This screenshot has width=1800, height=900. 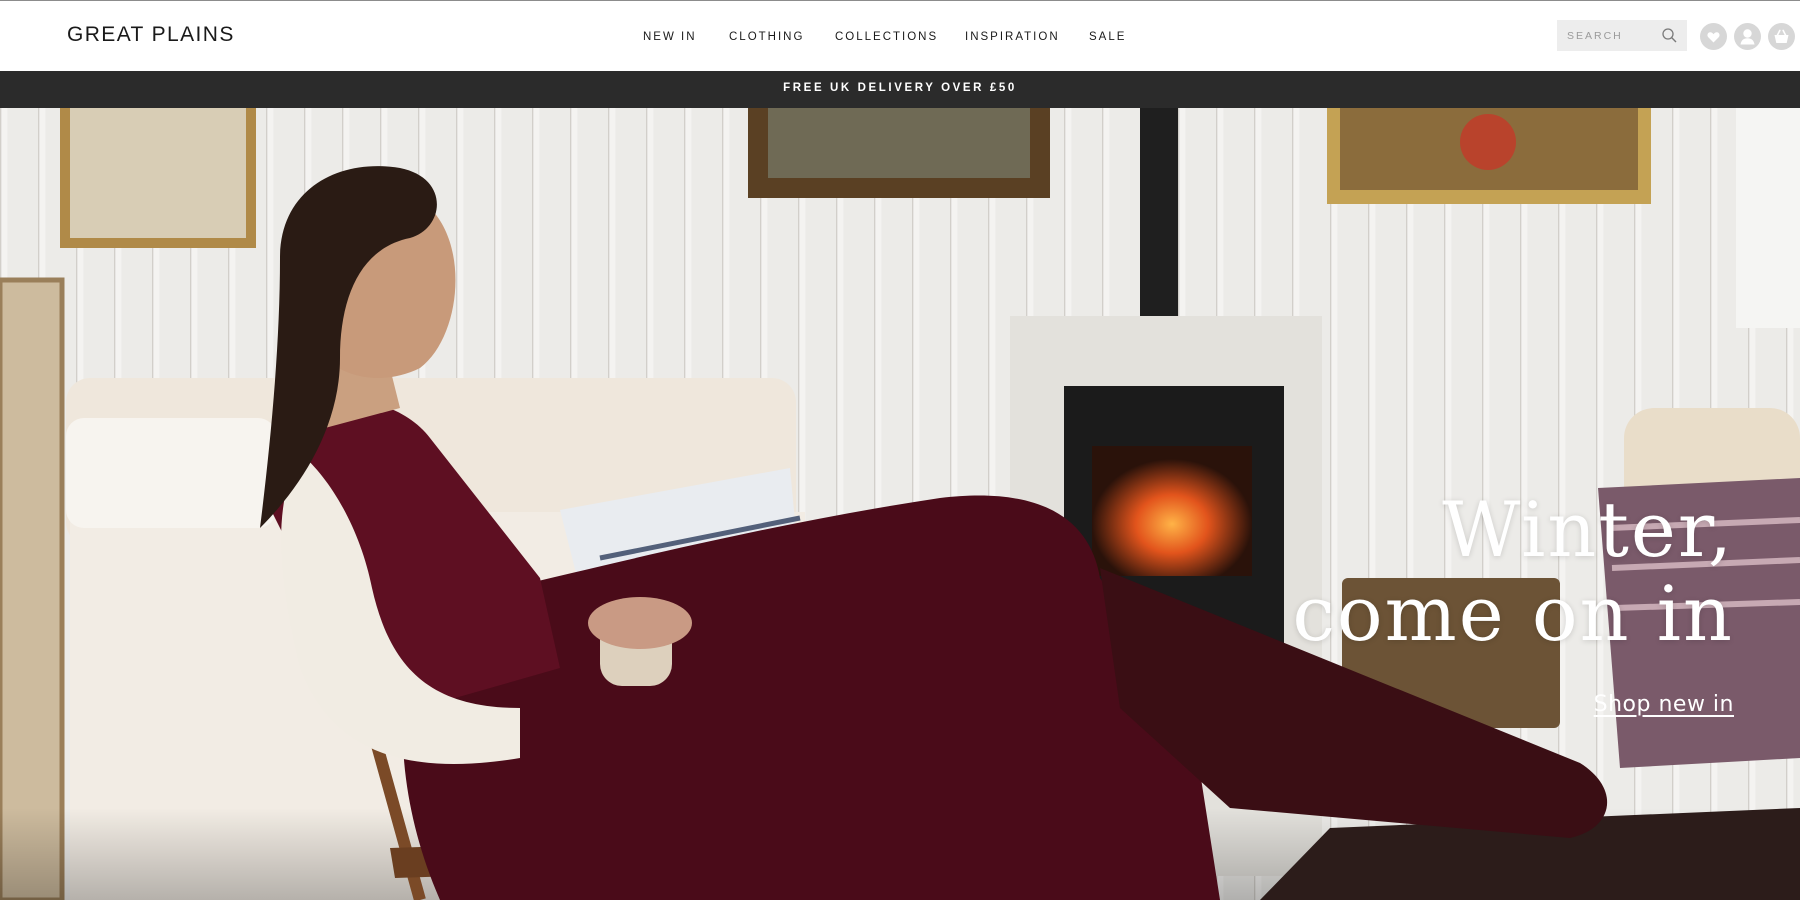 I want to click on hero-headline: Winter, come on in, so click(x=1513, y=572).